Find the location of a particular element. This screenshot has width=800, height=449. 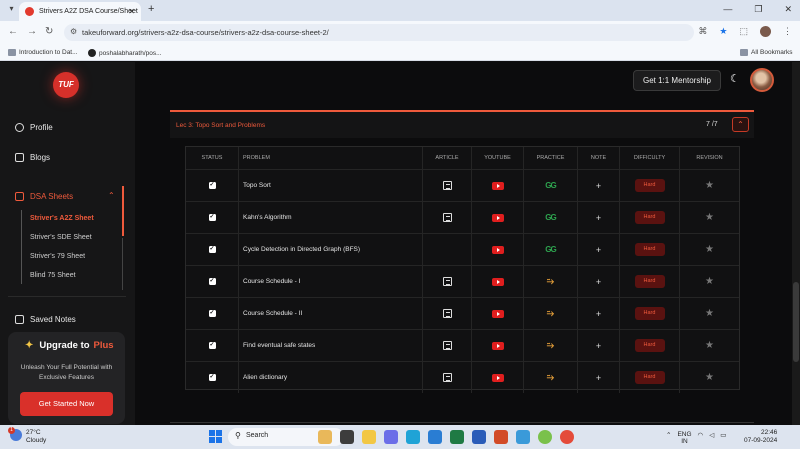

tab-search-icon: ▾ is located at coordinates (11, 9).